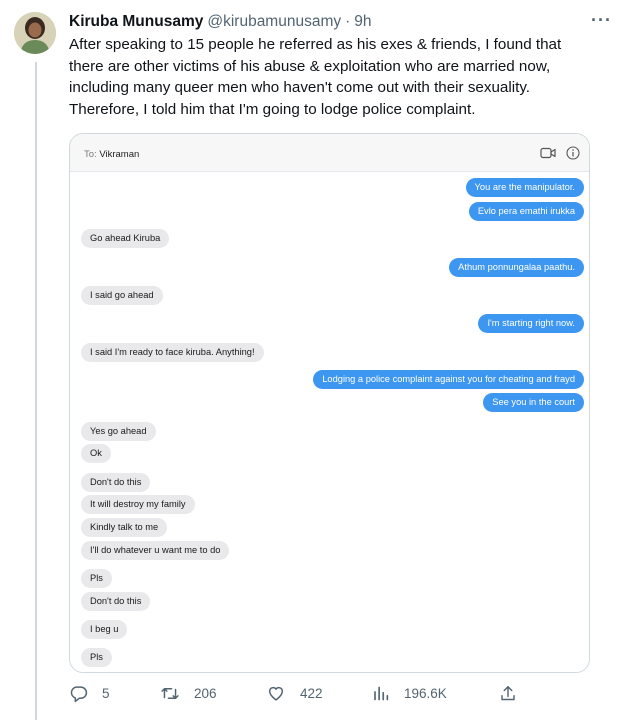 Image resolution: width=628 pixels, height=720 pixels. Describe the element at coordinates (601, 20) in the screenshot. I see `more-options-icon: ···` at that location.